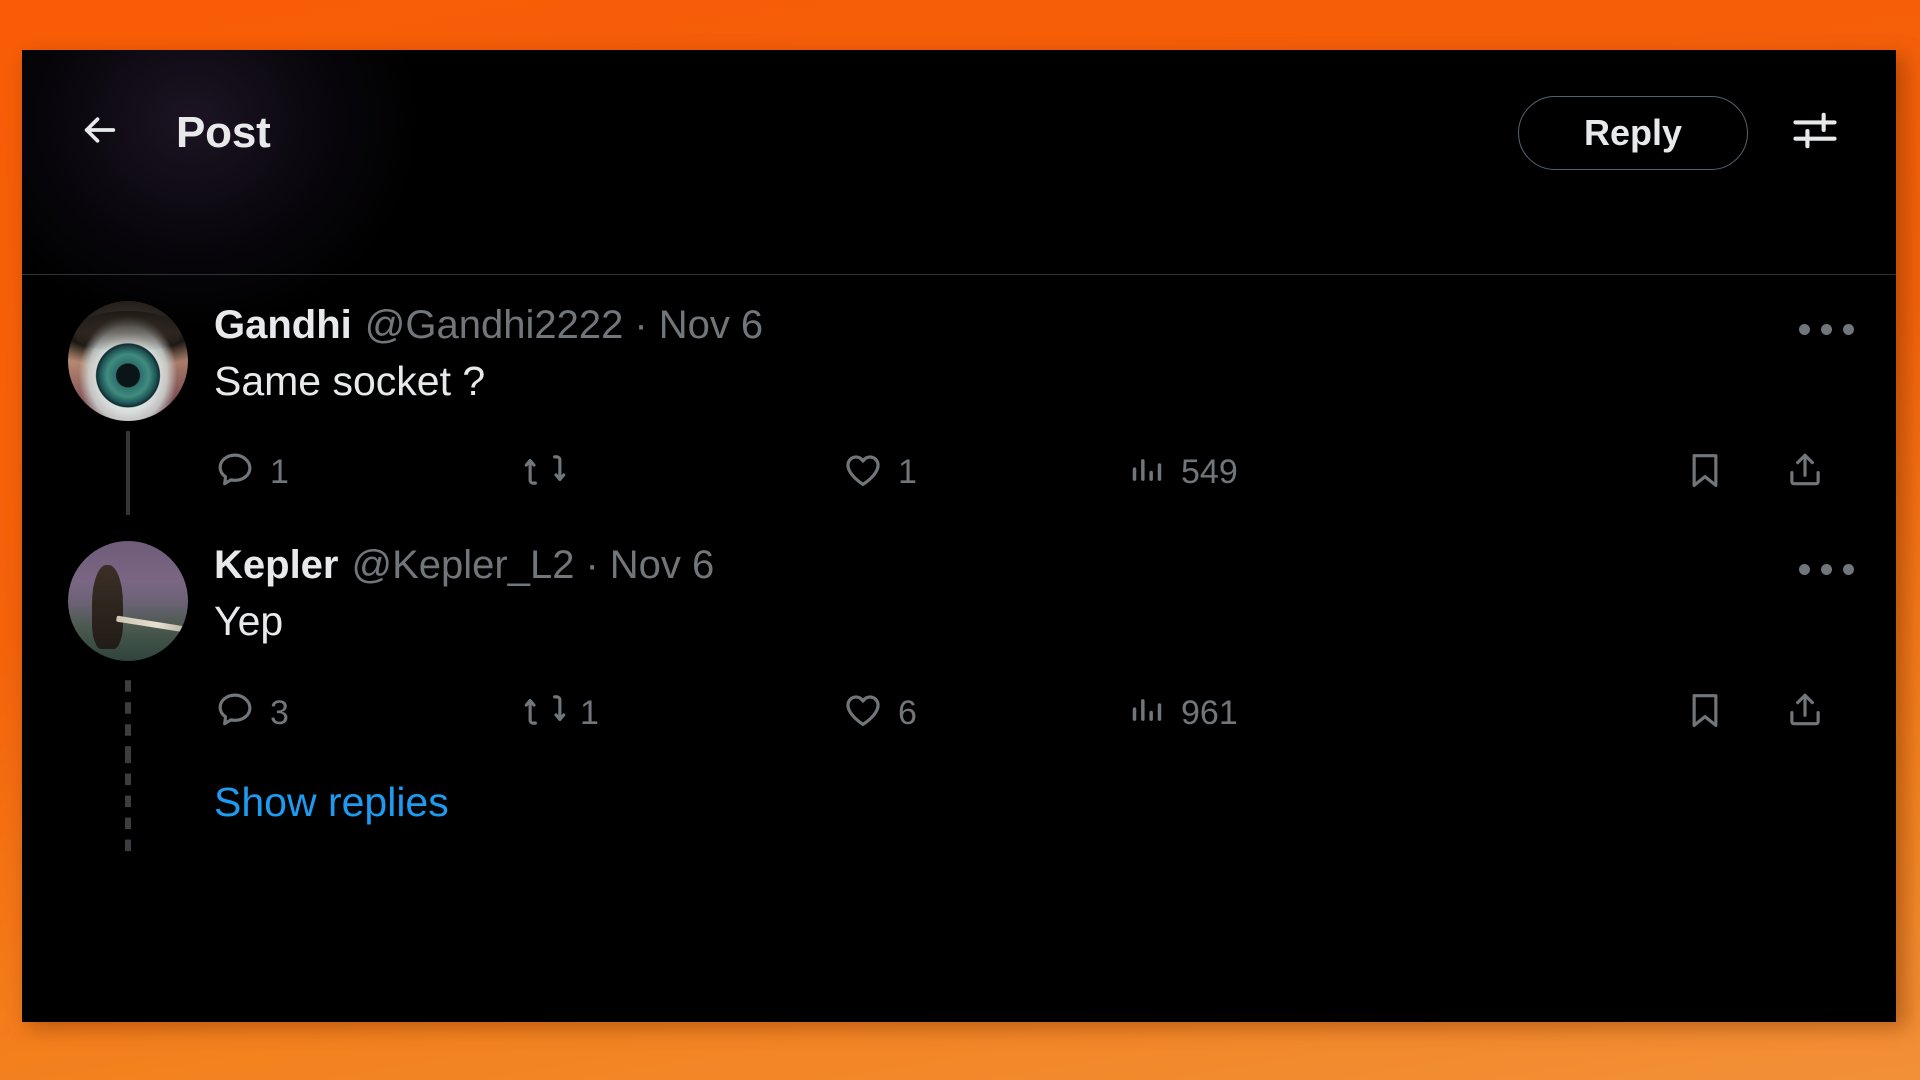 This screenshot has height=1080, width=1920. Describe the element at coordinates (283, 325) in the screenshot. I see `author-display-name: Gandhi` at that location.